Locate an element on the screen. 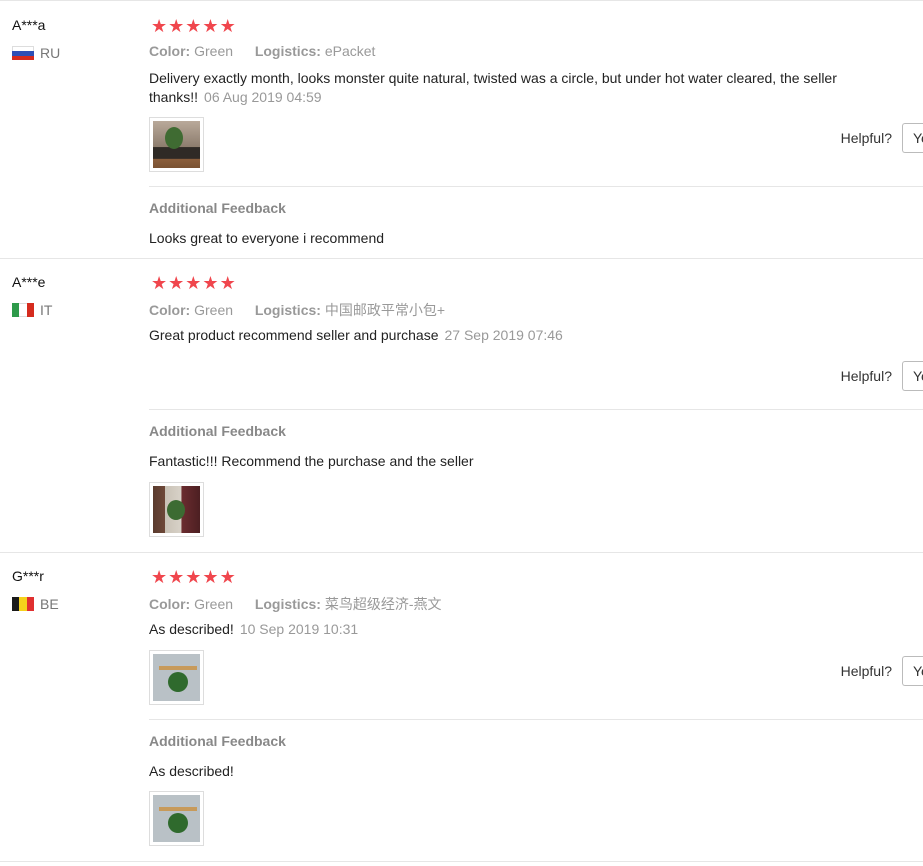 This screenshot has width=923, height=866. logistics-value: 菜鸟超级经济-燕文 is located at coordinates (383, 604).